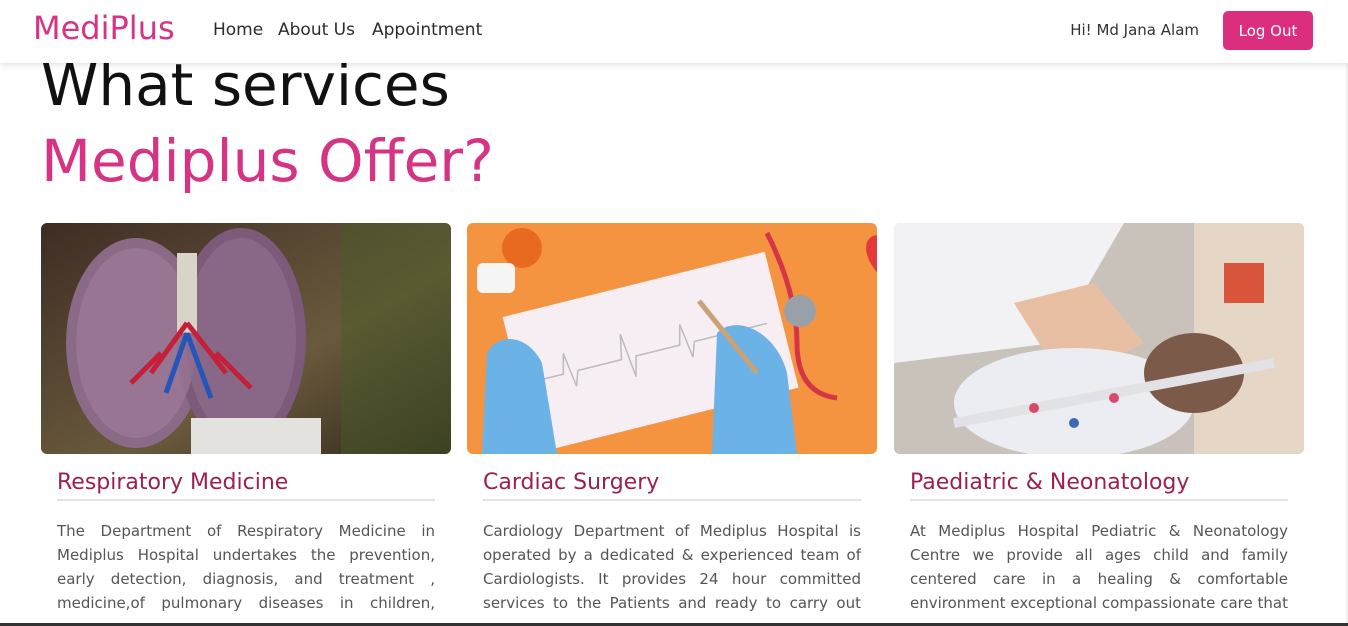 Image resolution: width=1348 pixels, height=626 pixels. Describe the element at coordinates (672, 338) in the screenshot. I see `cardiac-image` at that location.